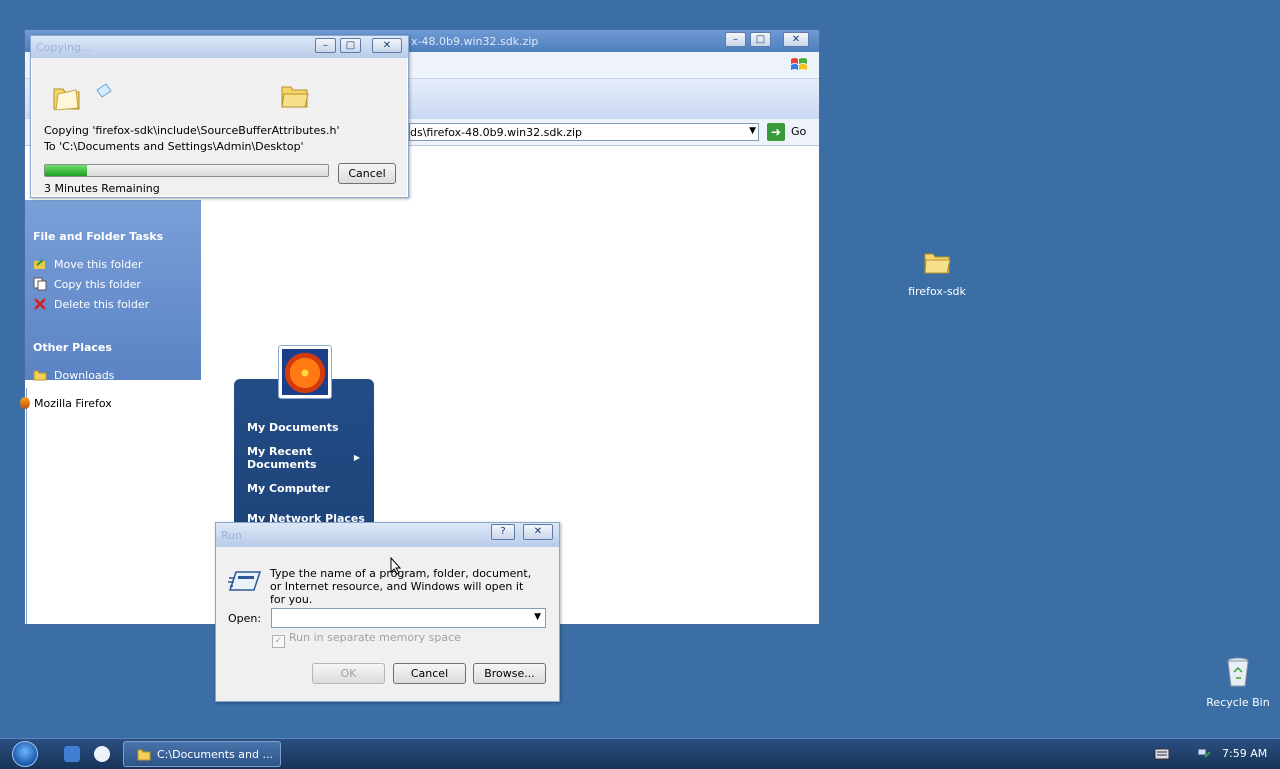 This screenshot has height=769, width=1280. Describe the element at coordinates (350, 45) in the screenshot. I see `copying-maximize-button: □` at that location.